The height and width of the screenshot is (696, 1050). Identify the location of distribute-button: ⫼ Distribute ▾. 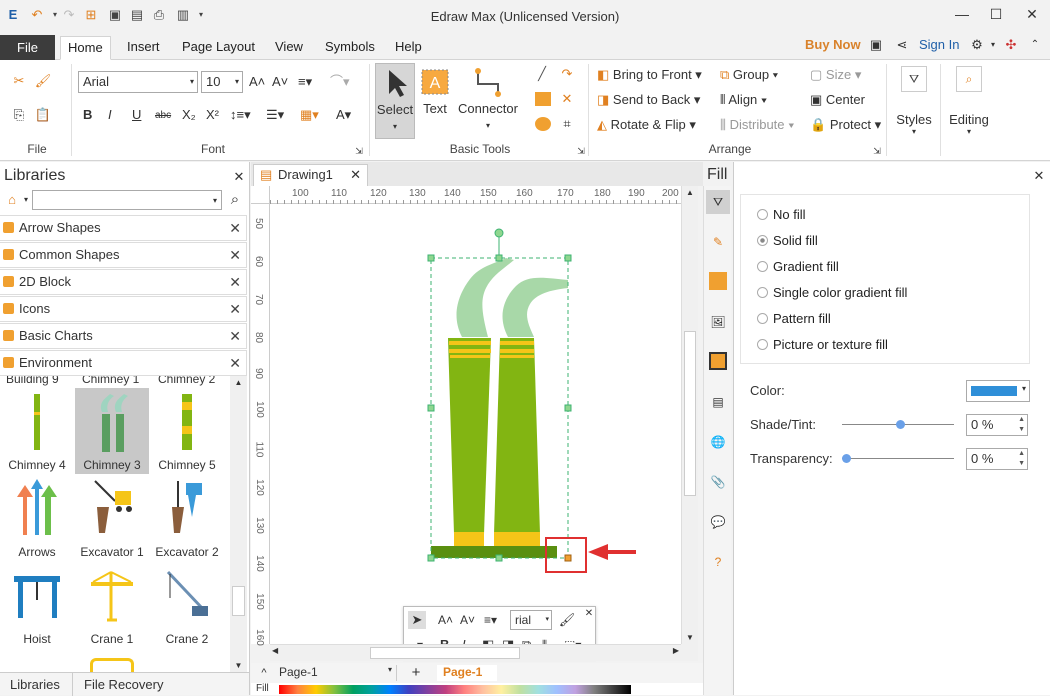
(757, 125).